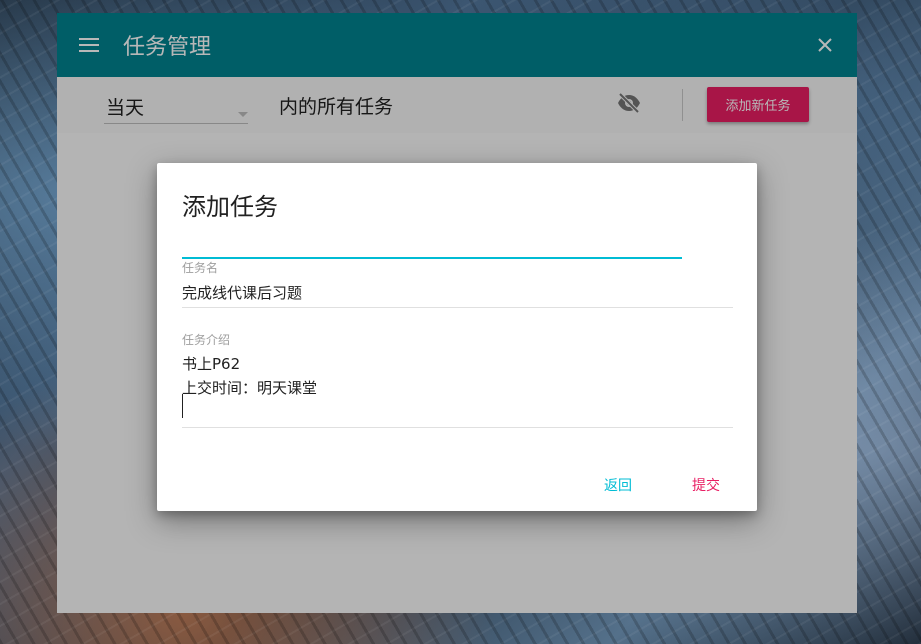 This screenshot has width=921, height=644. What do you see at coordinates (182, 406) in the screenshot?
I see `text-cursor` at bounding box center [182, 406].